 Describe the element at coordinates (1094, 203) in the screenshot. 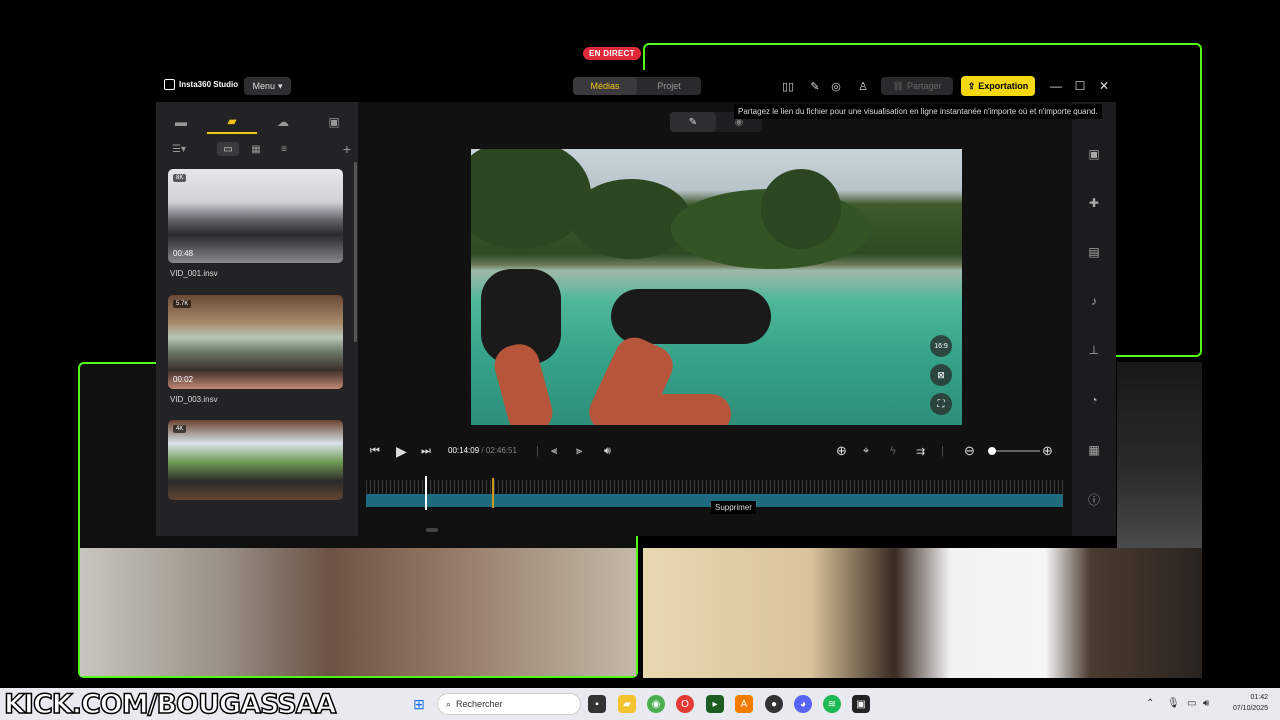

I see `puzzle-icon: ✚` at that location.